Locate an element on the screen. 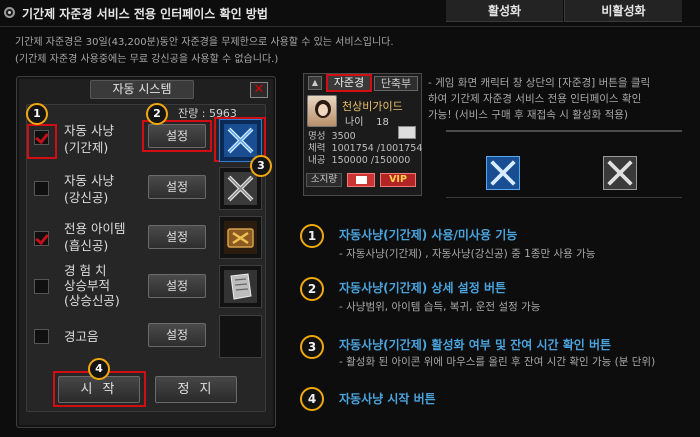 Image resolution: width=700 pixels, height=437 pixels. desc-title-2: 자동사냥(기간제) 상세 설정 버튼 is located at coordinates (423, 288).